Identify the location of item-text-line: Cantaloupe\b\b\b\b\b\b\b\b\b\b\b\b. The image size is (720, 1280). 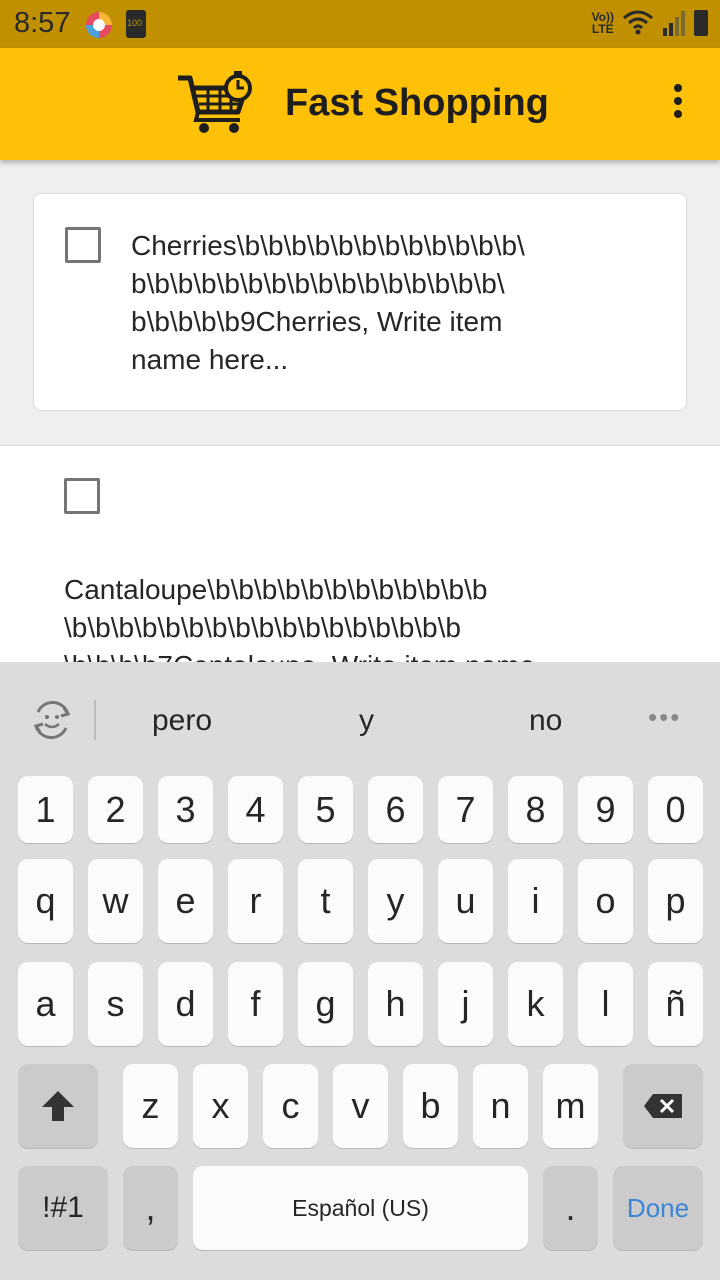
(276, 589).